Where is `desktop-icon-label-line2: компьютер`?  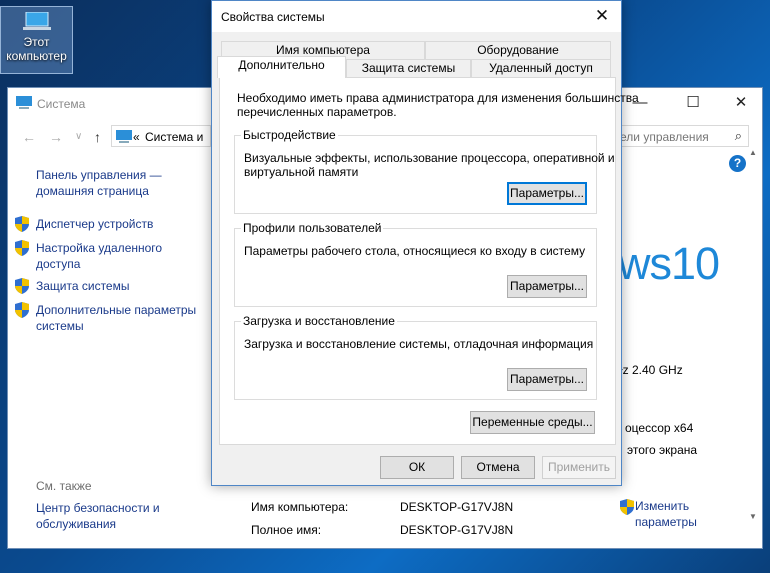 desktop-icon-label-line2: компьютер is located at coordinates (36, 56).